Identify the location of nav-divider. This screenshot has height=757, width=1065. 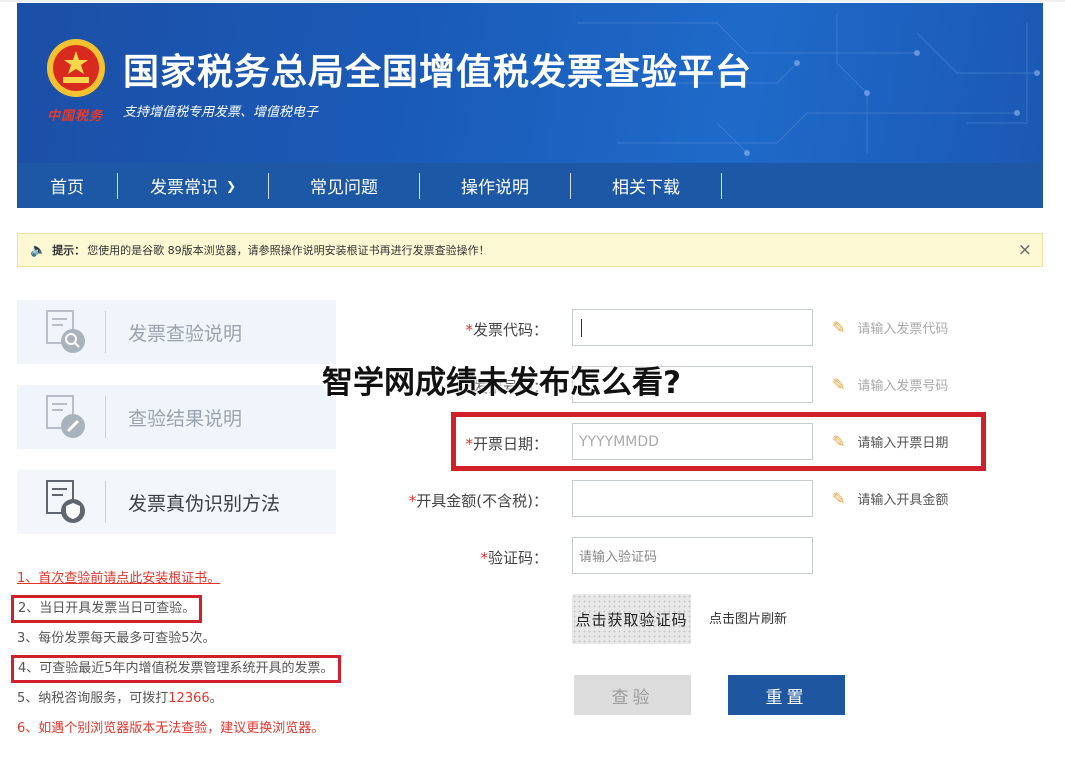
(721, 185).